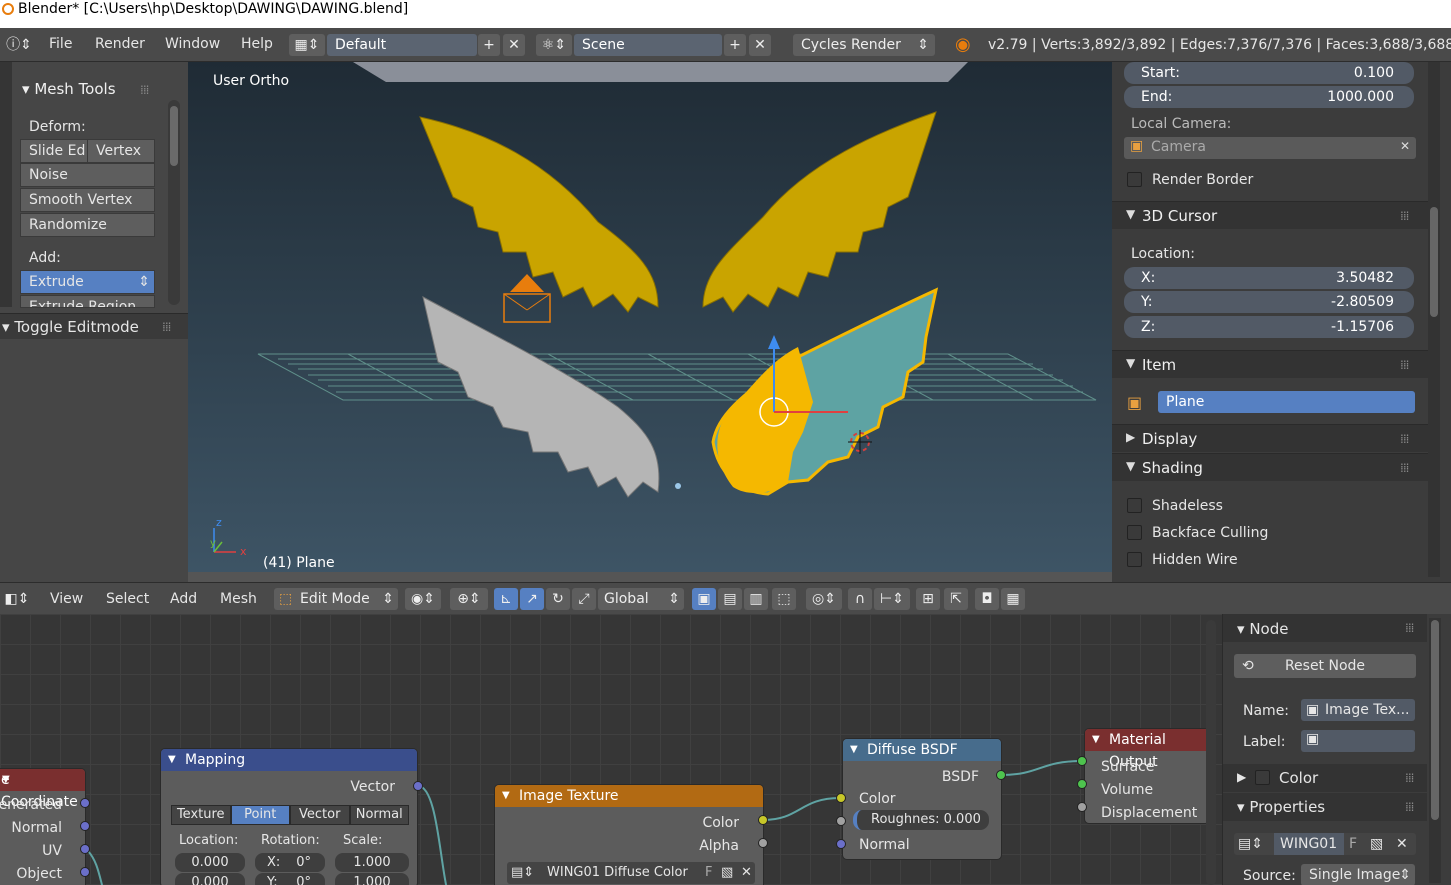 This screenshot has height=885, width=1451. What do you see at coordinates (1211, 752) in the screenshot?
I see `node-editor-scrollbar` at bounding box center [1211, 752].